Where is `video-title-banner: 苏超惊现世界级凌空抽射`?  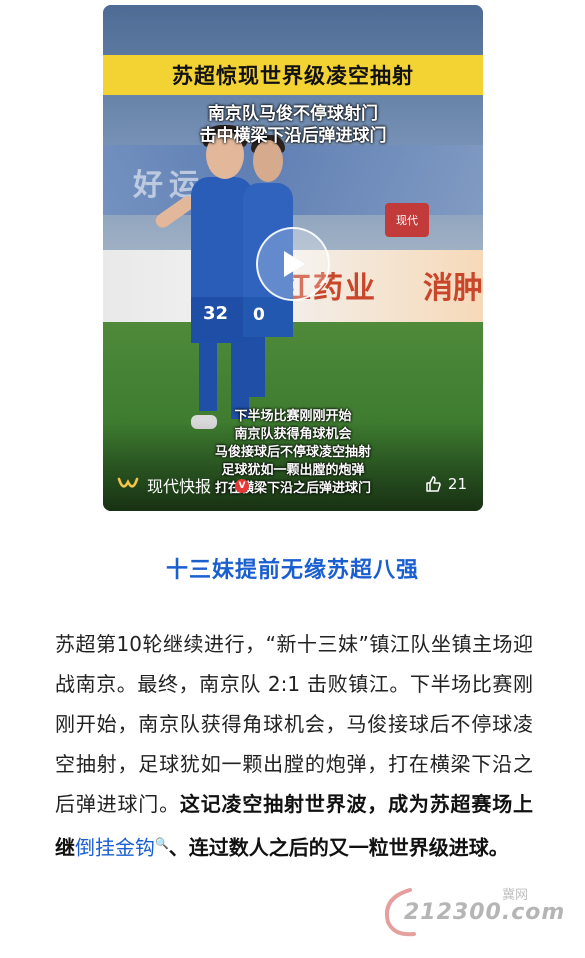
video-title-banner: 苏超惊现世界级凌空抽射 is located at coordinates (293, 75).